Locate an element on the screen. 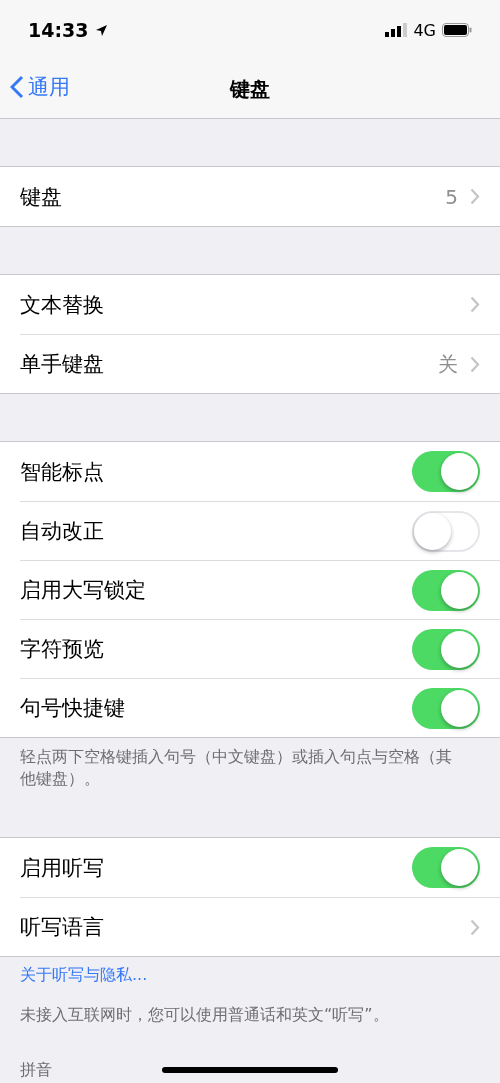  row-label: 启用听写 is located at coordinates (62, 868).